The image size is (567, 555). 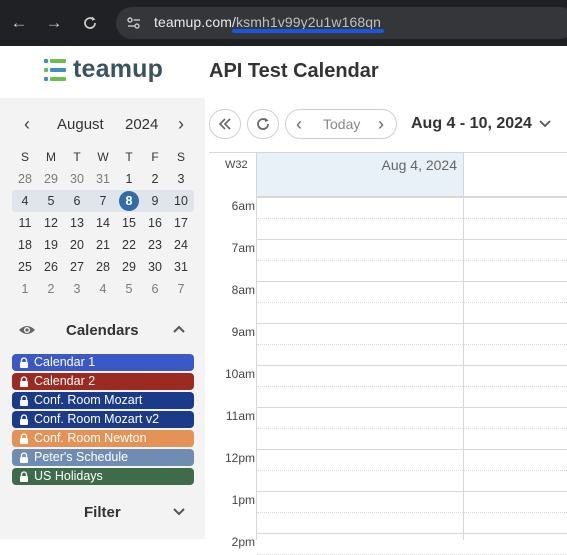 I want to click on day-cell: 24, so click(x=181, y=245).